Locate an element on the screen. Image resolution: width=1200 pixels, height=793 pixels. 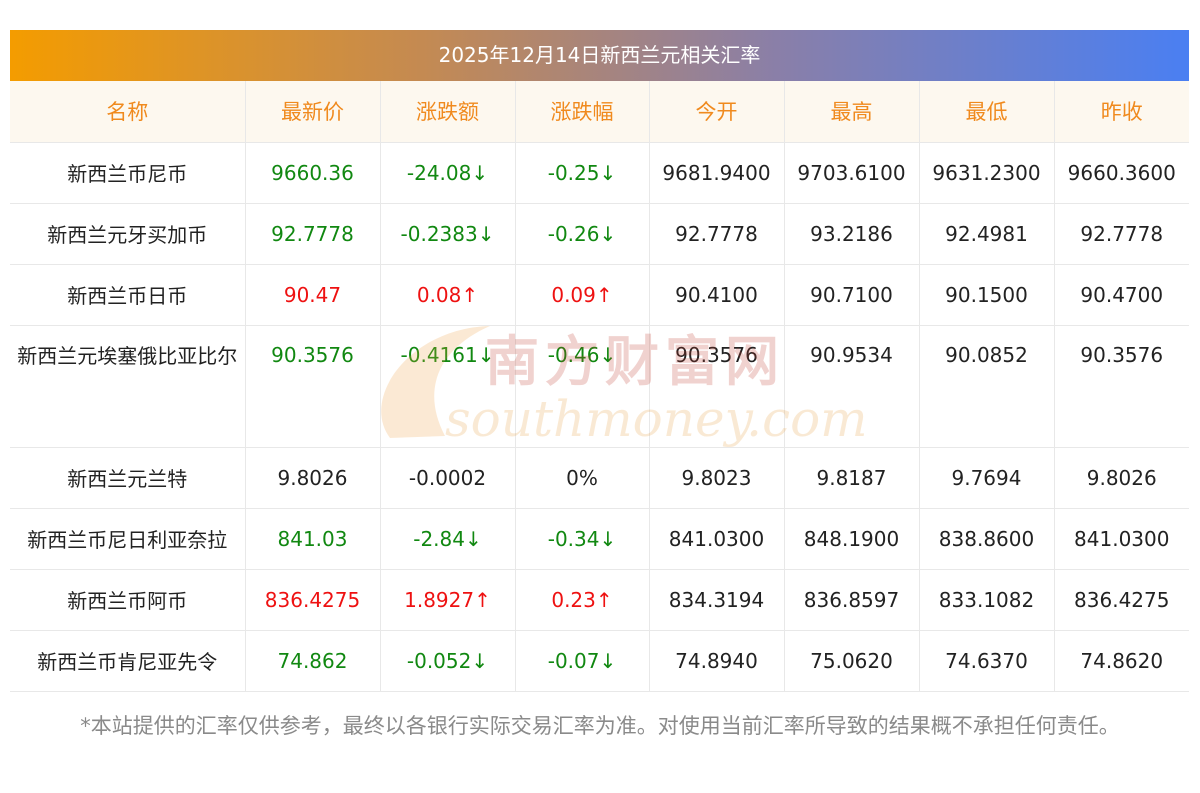
row-open: 92.7778 is located at coordinates (717, 234).